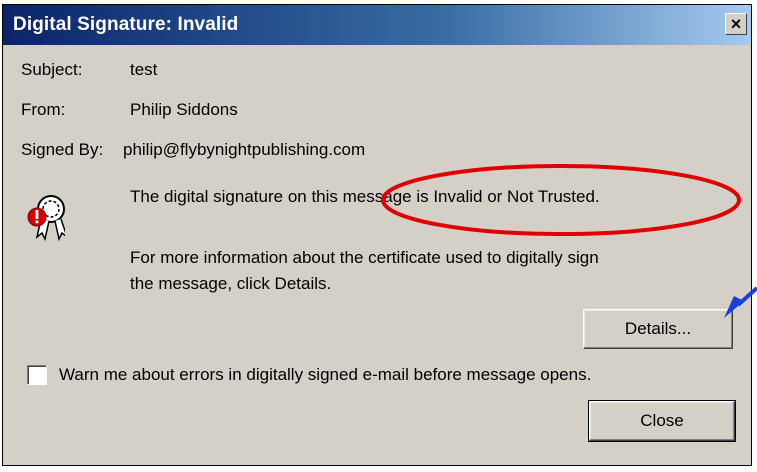 The image size is (757, 472). What do you see at coordinates (126, 24) in the screenshot?
I see `dialog-title: Digital Signature: Invalid` at bounding box center [126, 24].